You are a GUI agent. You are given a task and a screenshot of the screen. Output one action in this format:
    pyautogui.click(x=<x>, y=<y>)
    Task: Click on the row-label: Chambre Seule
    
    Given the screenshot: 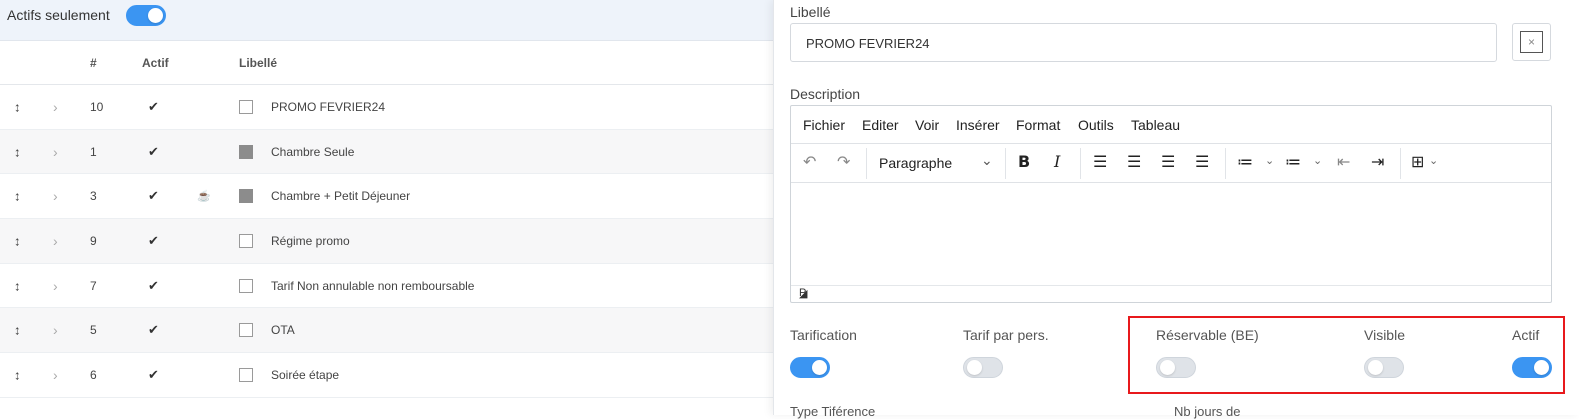 What is the action you would take?
    pyautogui.click(x=313, y=151)
    